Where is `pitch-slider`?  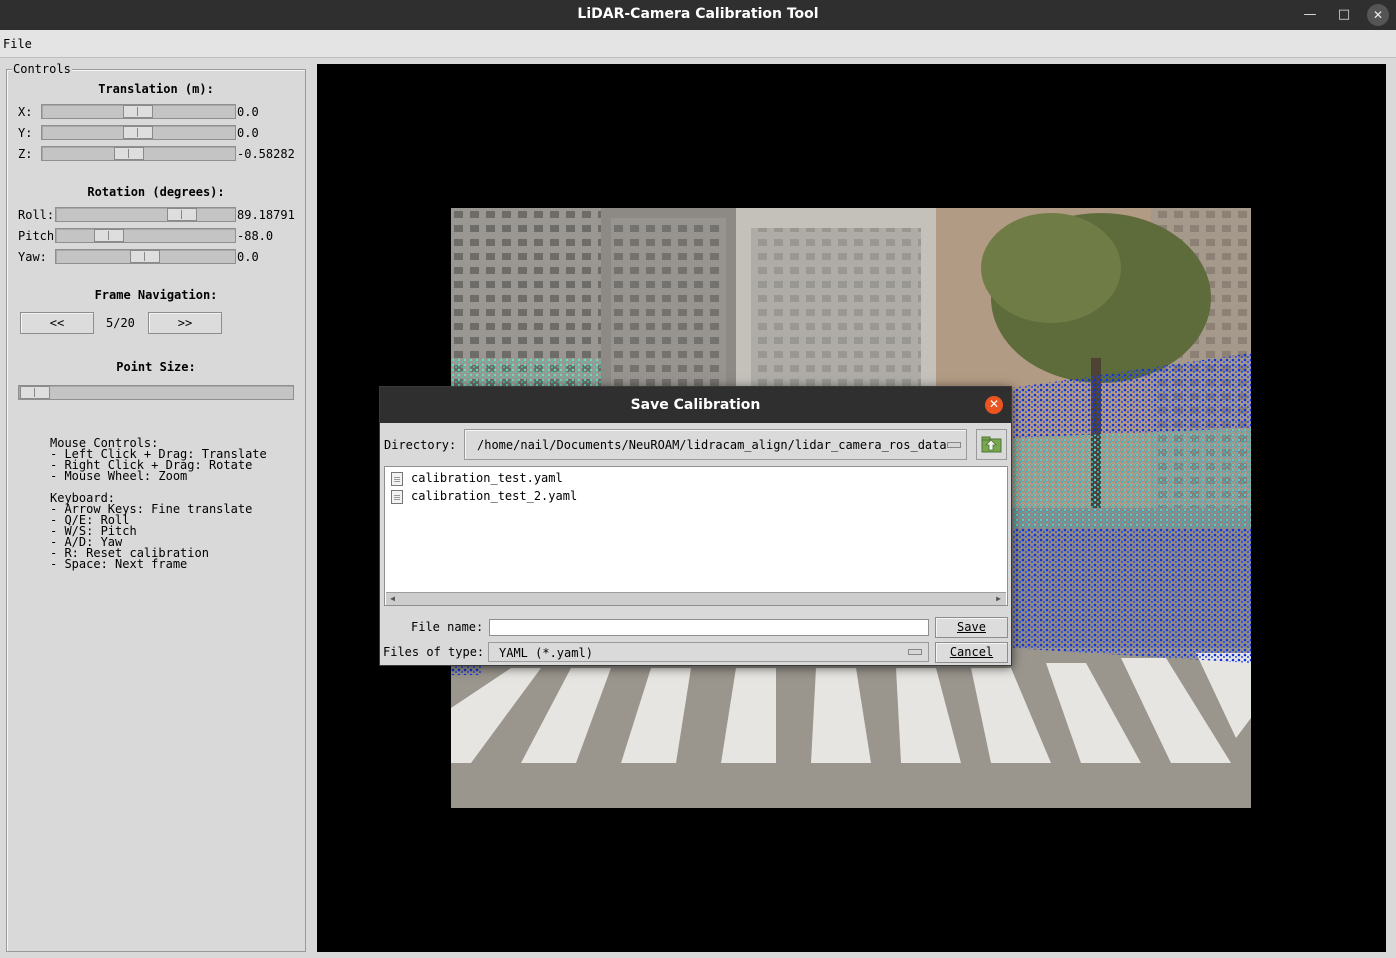
pitch-slider is located at coordinates (145, 235).